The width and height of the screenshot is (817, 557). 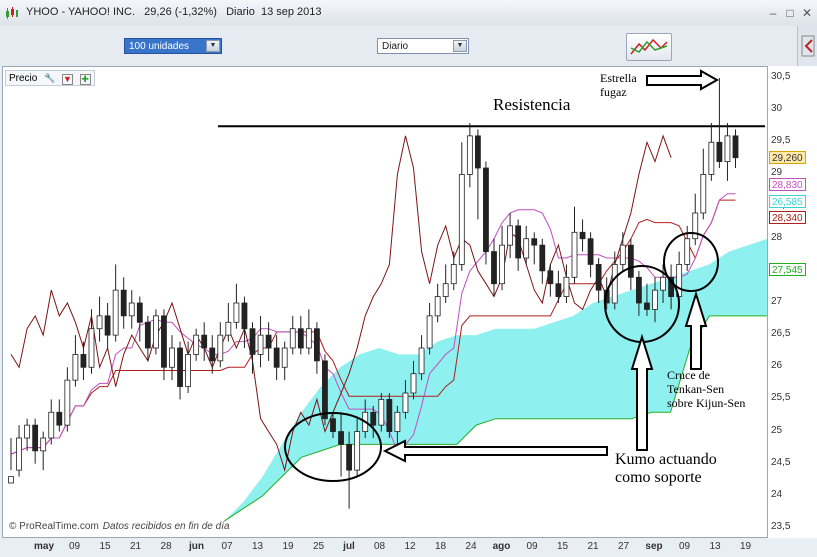 I want to click on panel-label: Precio, so click(x=23, y=78).